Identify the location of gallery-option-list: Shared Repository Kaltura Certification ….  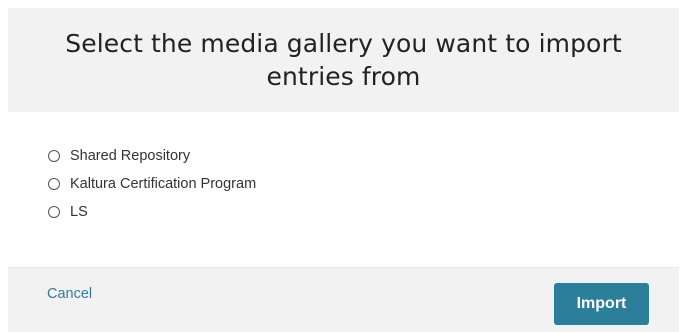
(152, 184).